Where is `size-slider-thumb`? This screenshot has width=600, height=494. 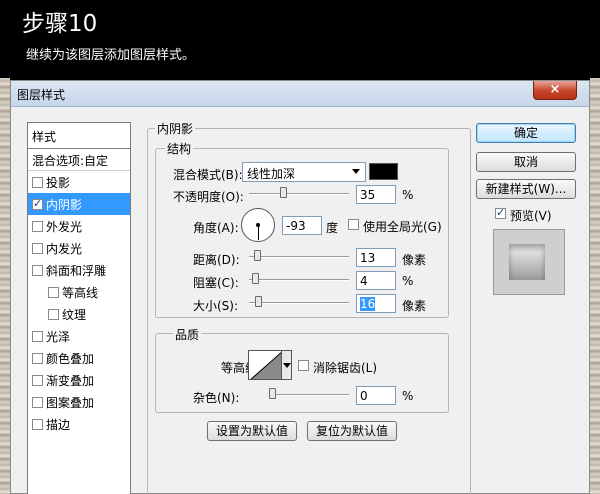 size-slider-thumb is located at coordinates (258, 301).